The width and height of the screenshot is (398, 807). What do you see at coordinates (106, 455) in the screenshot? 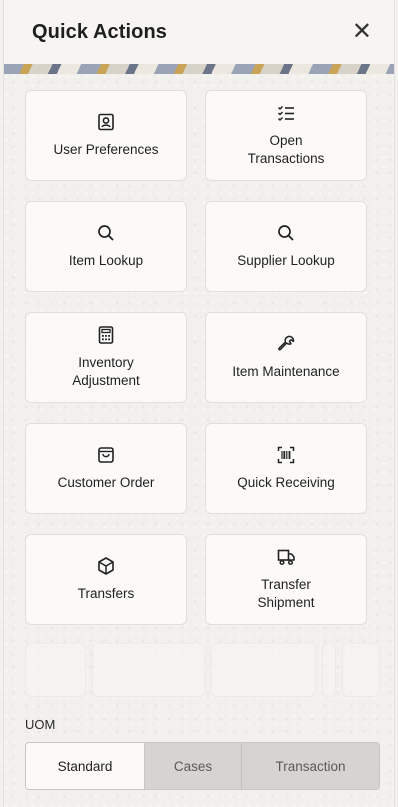
I see `shopping-bag-icon` at bounding box center [106, 455].